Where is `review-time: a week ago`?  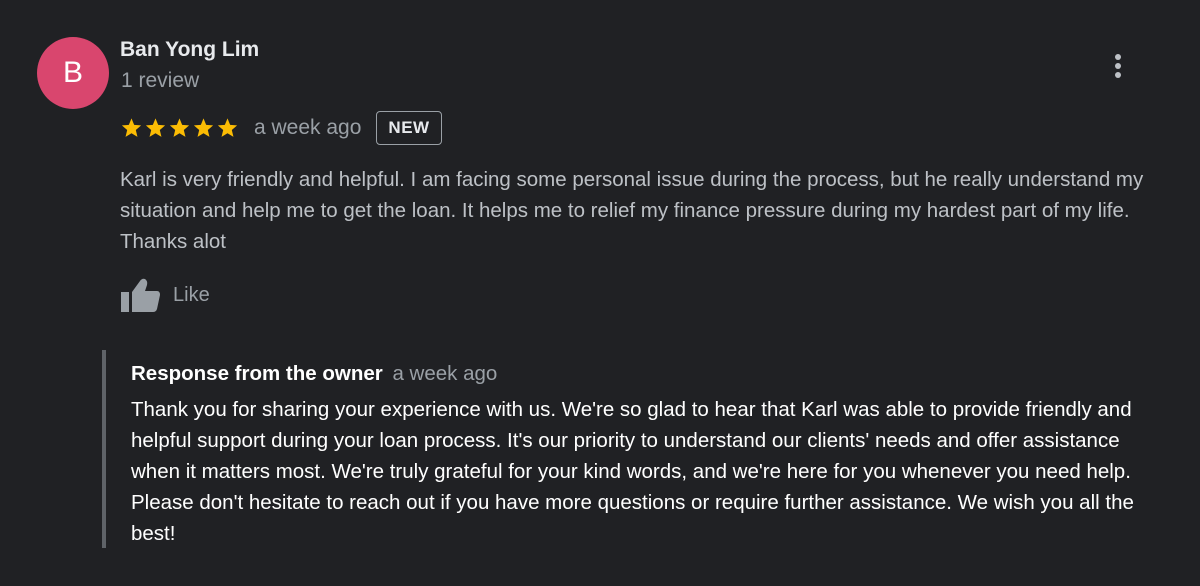 review-time: a week ago is located at coordinates (308, 127).